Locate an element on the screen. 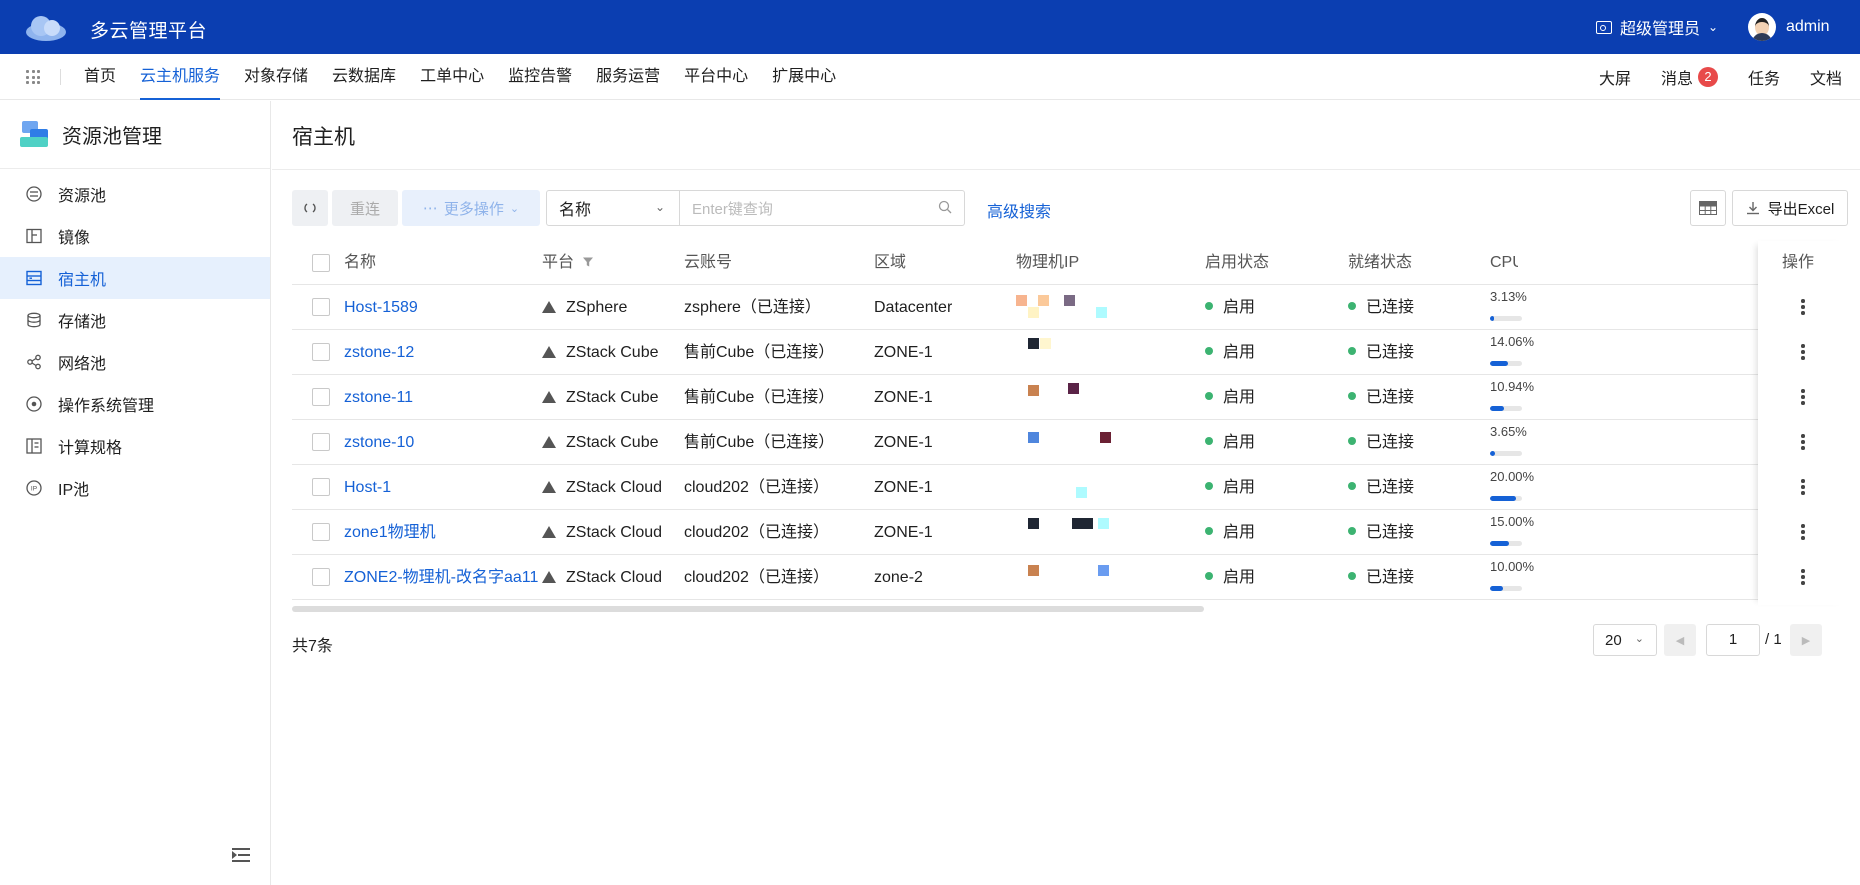 The height and width of the screenshot is (885, 1860). host-name-link-text: Host-1589 is located at coordinates (381, 307).